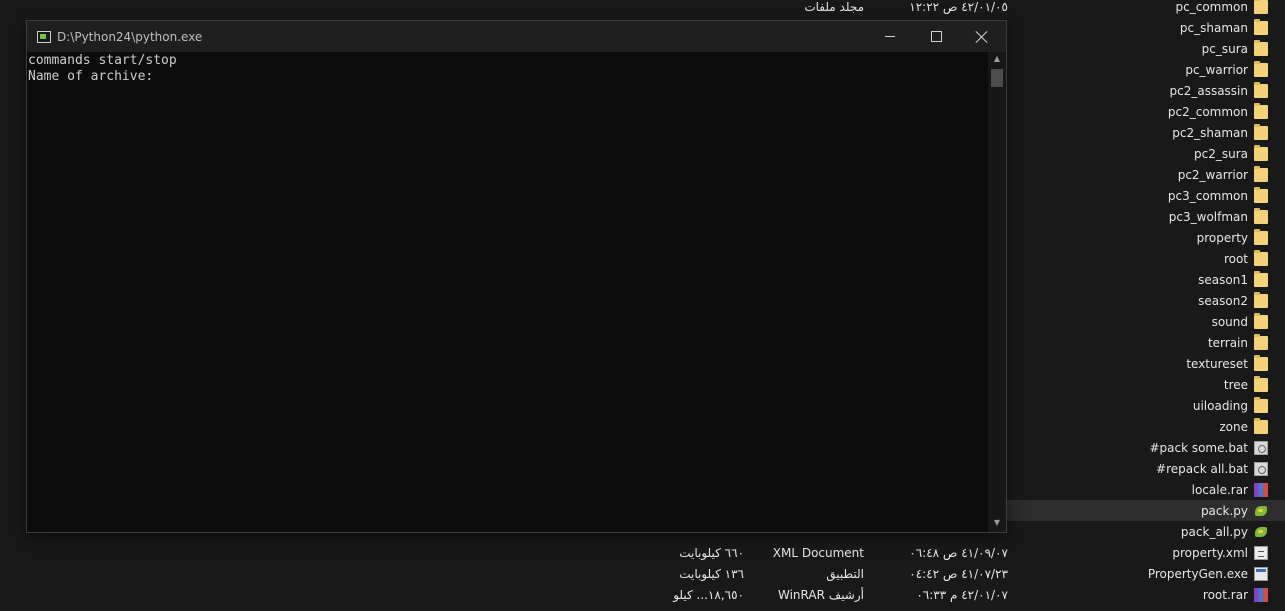 This screenshot has height=611, width=1285. I want to click on file-name-label: pc2_shaman, so click(1210, 132).